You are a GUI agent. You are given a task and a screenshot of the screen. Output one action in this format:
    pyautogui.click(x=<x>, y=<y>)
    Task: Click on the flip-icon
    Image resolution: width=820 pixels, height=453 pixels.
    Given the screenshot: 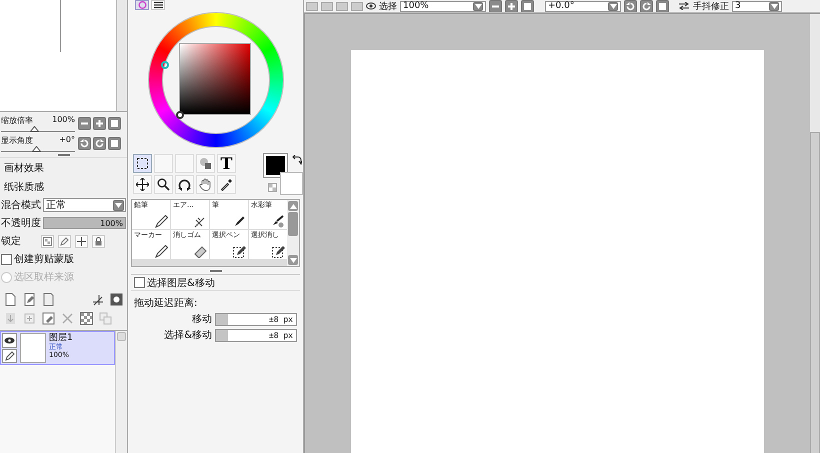 What is the action you would take?
    pyautogui.click(x=684, y=6)
    